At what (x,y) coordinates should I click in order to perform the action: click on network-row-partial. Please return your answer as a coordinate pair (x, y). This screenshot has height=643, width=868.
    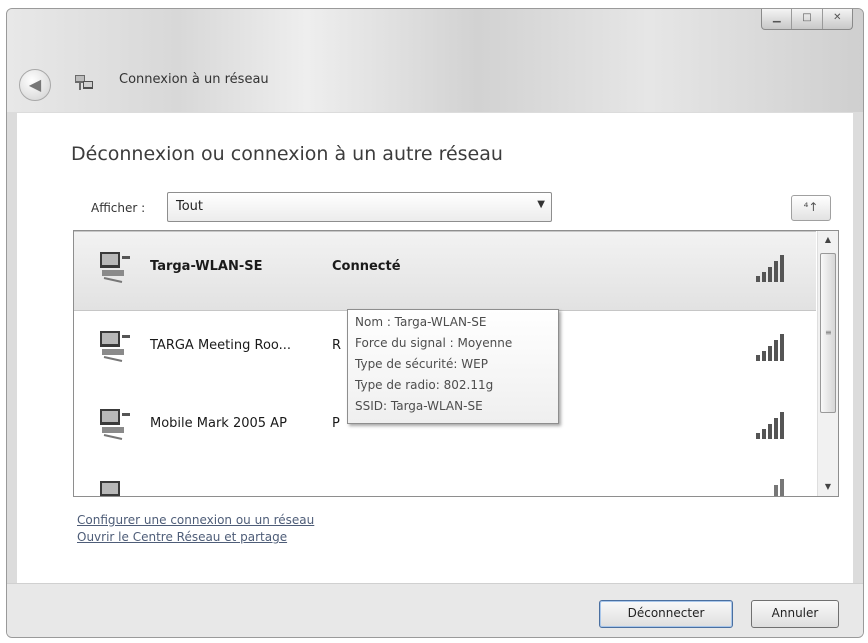
    Looking at the image, I should click on (445, 482).